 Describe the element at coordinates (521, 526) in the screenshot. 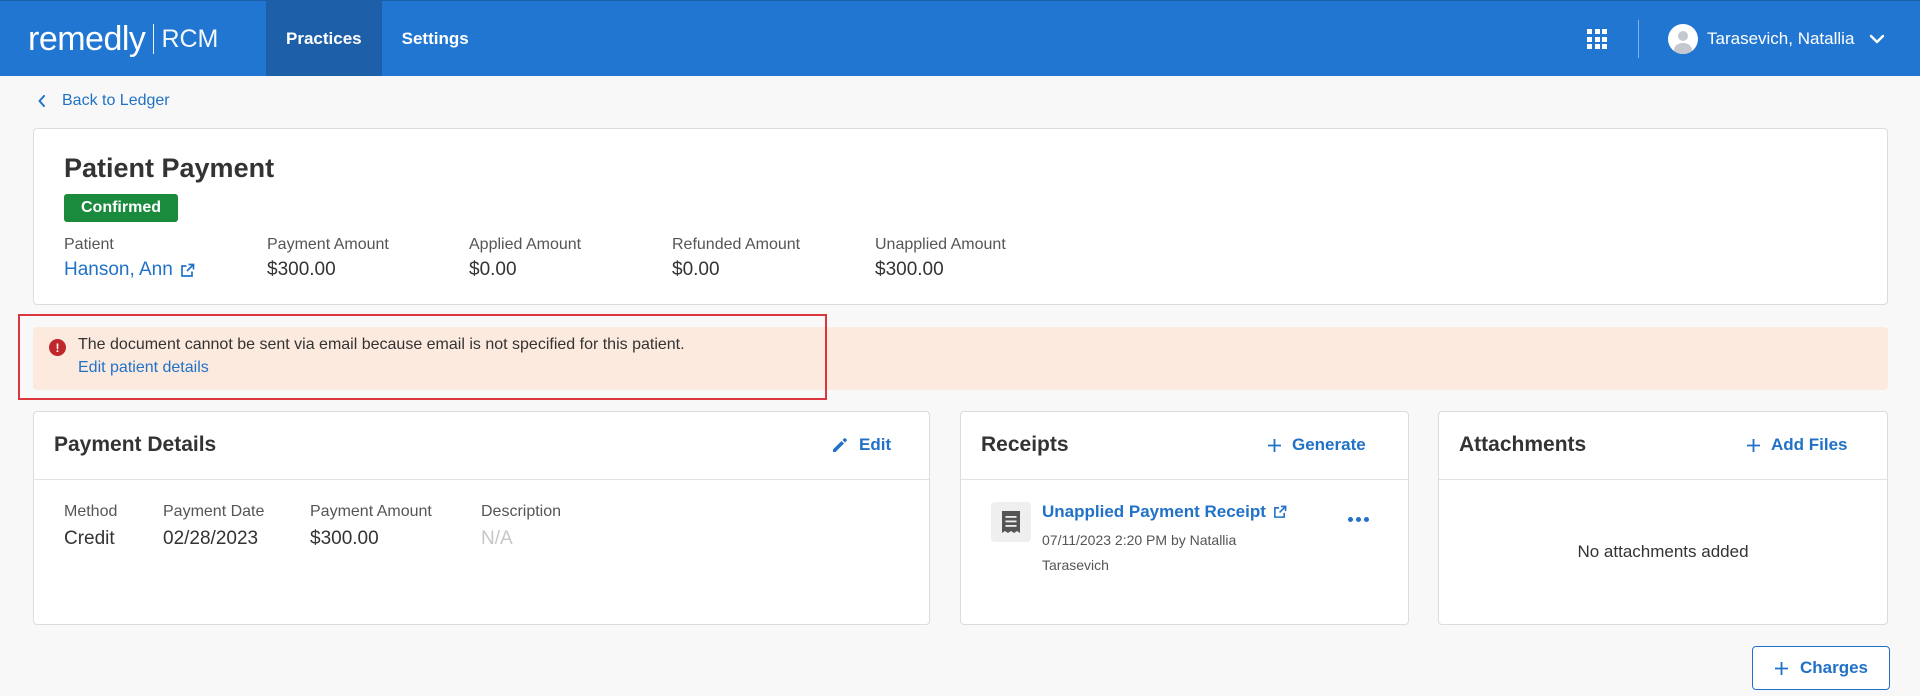

I see `description-field: Description N/A` at that location.